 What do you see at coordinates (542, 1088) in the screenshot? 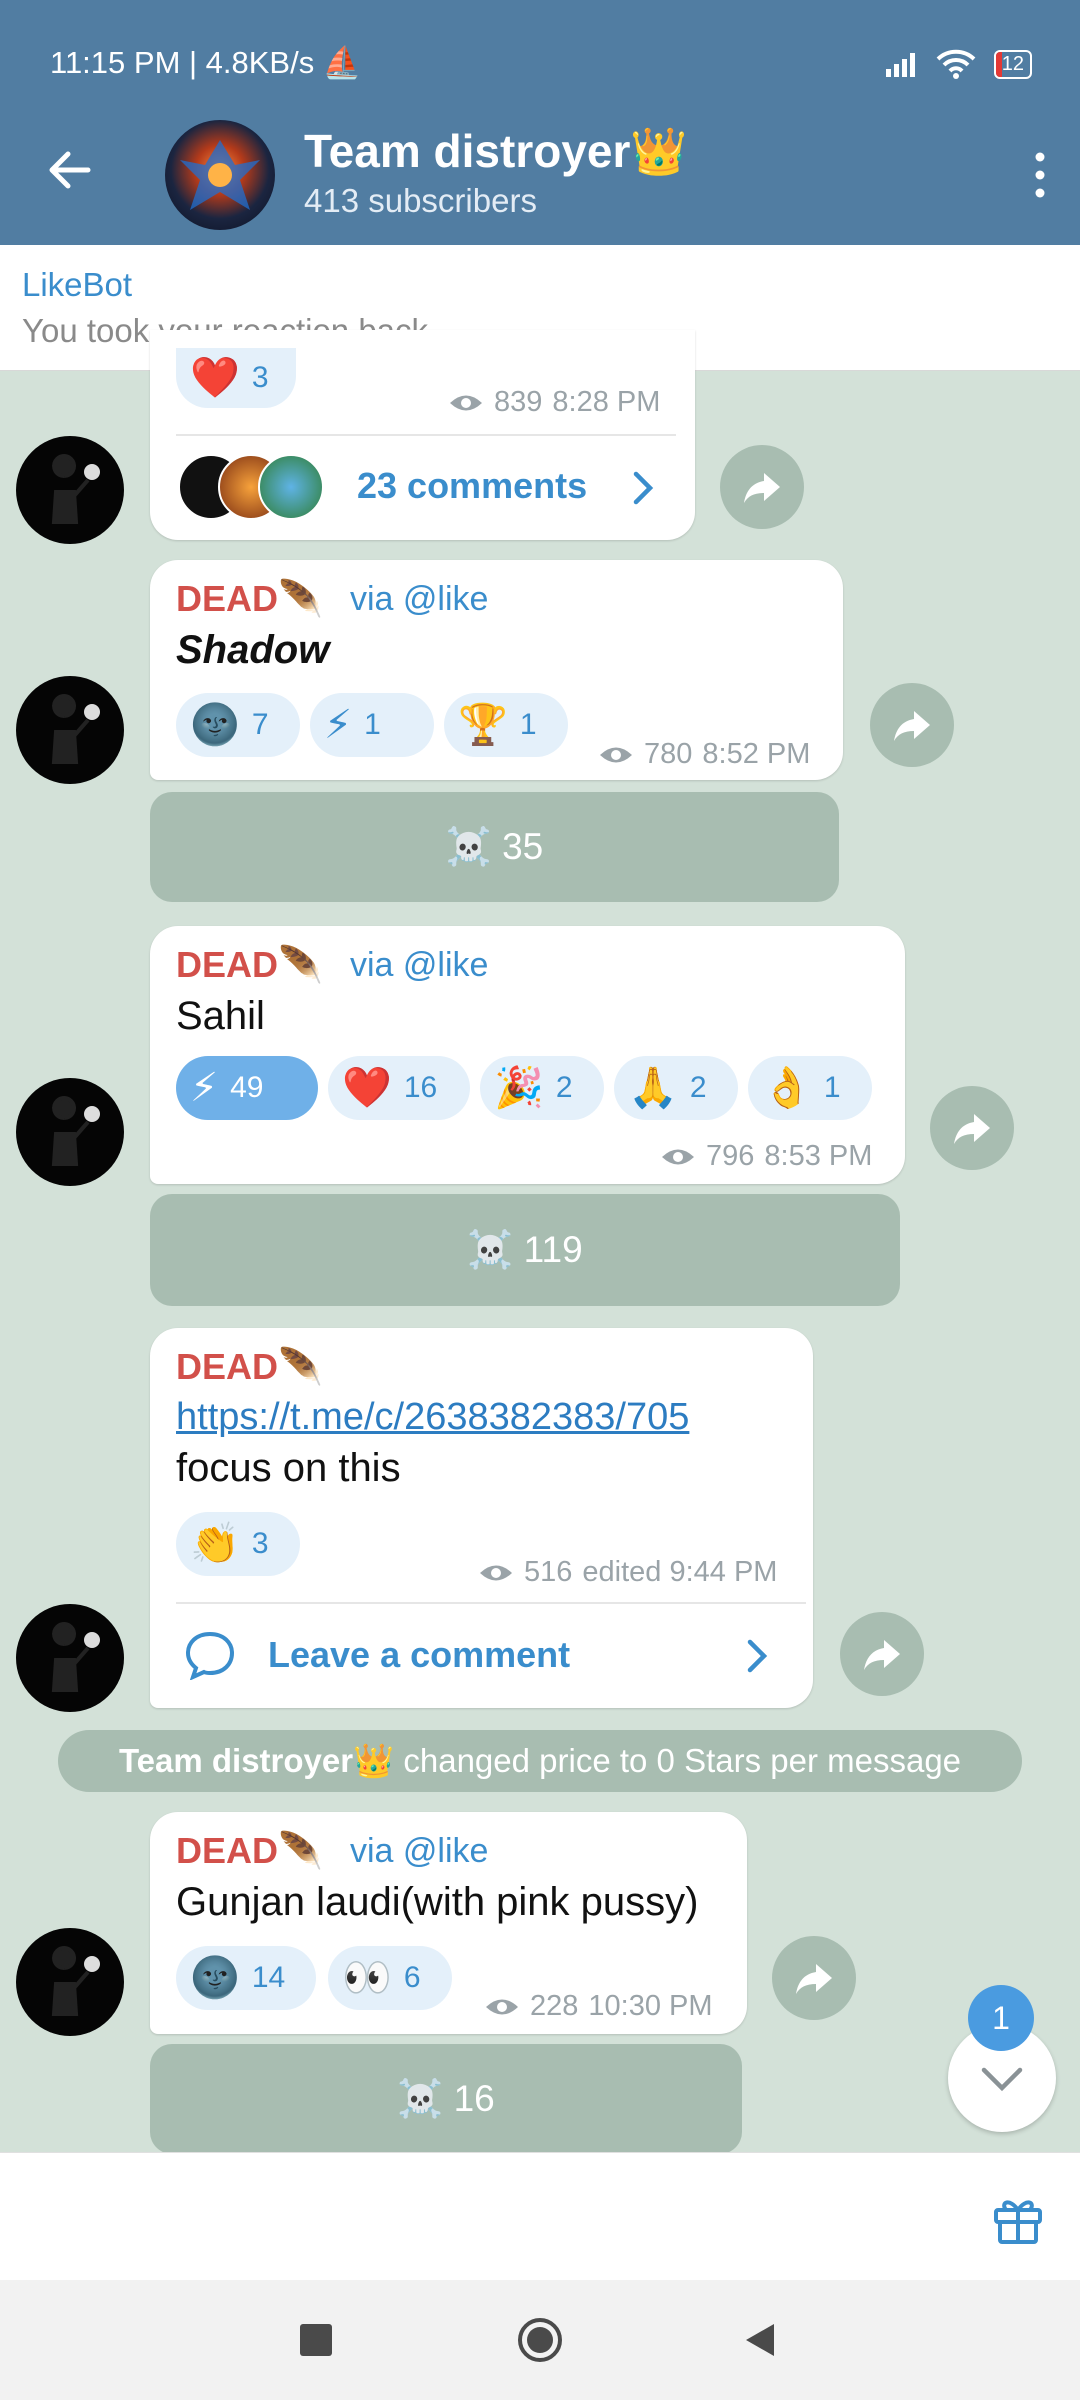
I see `reaction-pill: 🎉 2` at bounding box center [542, 1088].